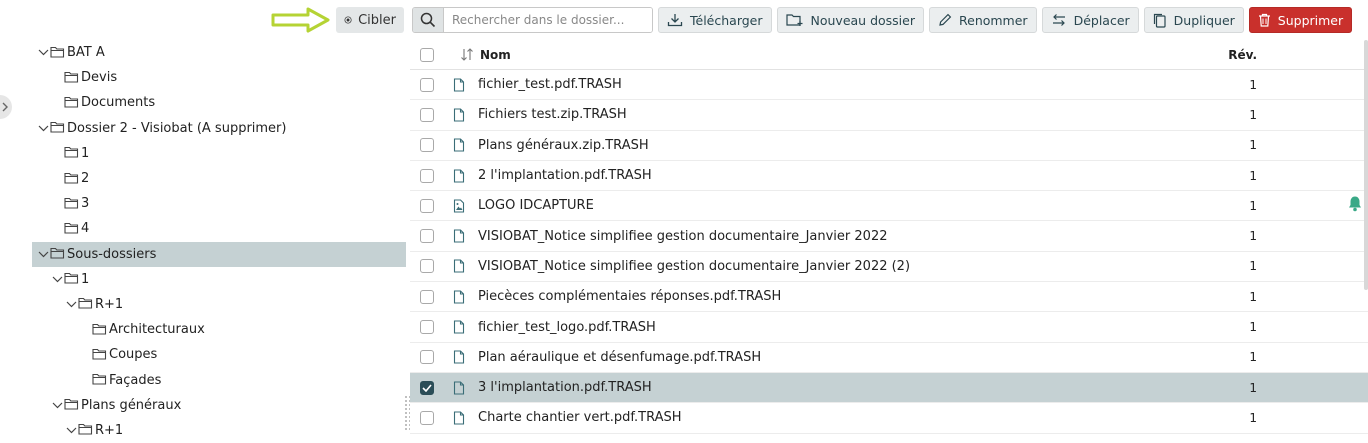 The image size is (1368, 443). I want to click on move-button: Déplacer, so click(1090, 20).